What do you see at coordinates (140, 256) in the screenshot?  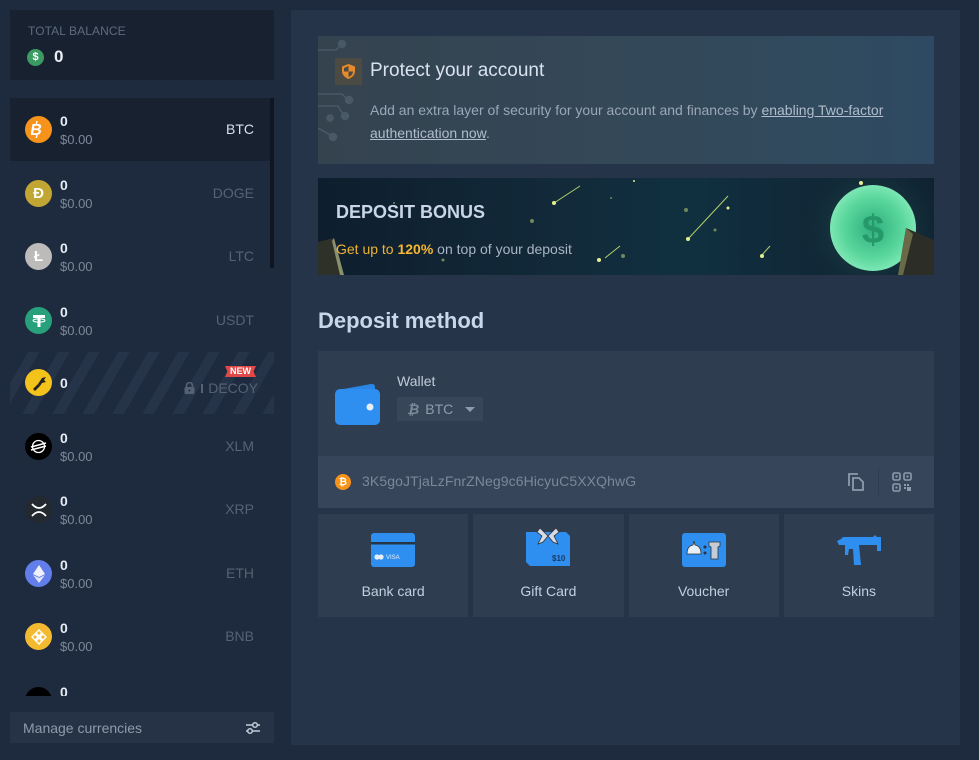 I see `currency-row-ltc: Ł 0 $0.00 LTC` at bounding box center [140, 256].